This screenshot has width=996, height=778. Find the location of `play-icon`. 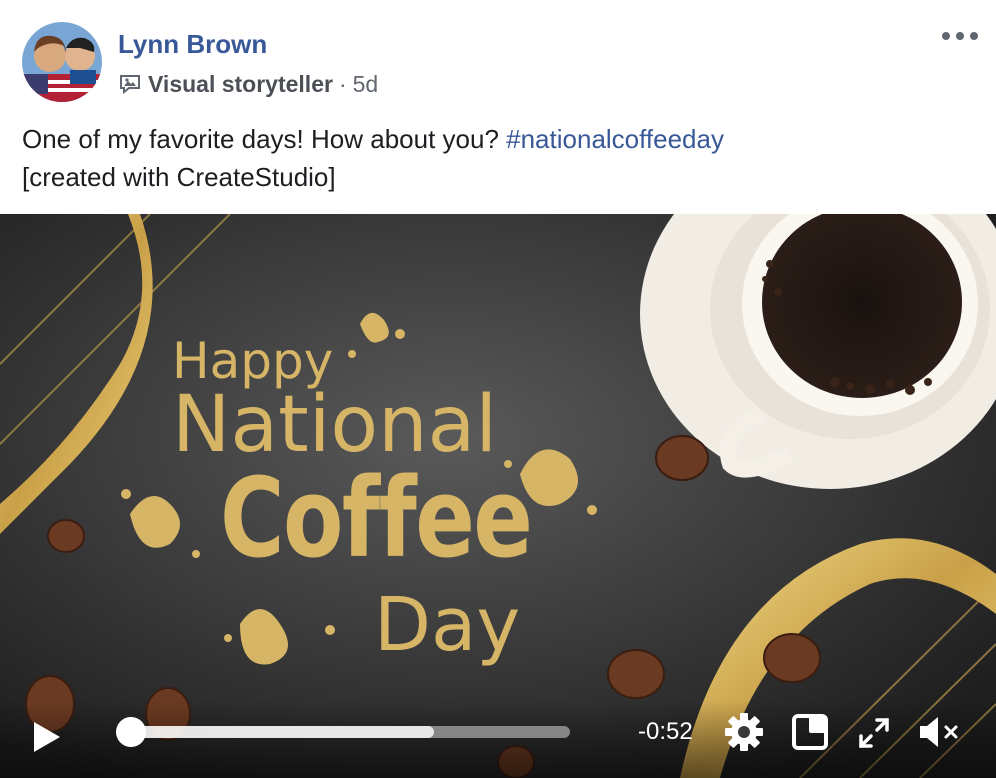

play-icon is located at coordinates (46, 737).